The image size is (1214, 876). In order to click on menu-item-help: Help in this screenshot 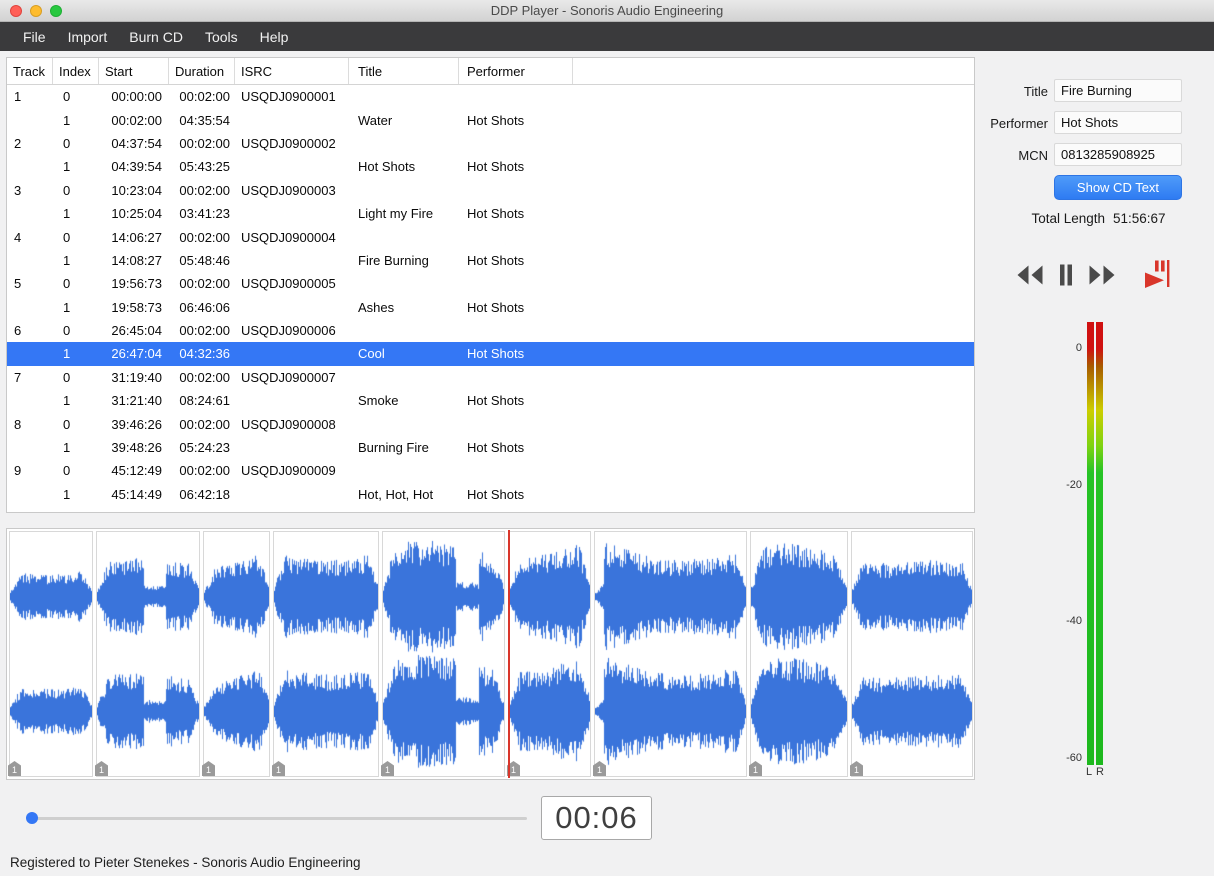, I will do `click(274, 36)`.